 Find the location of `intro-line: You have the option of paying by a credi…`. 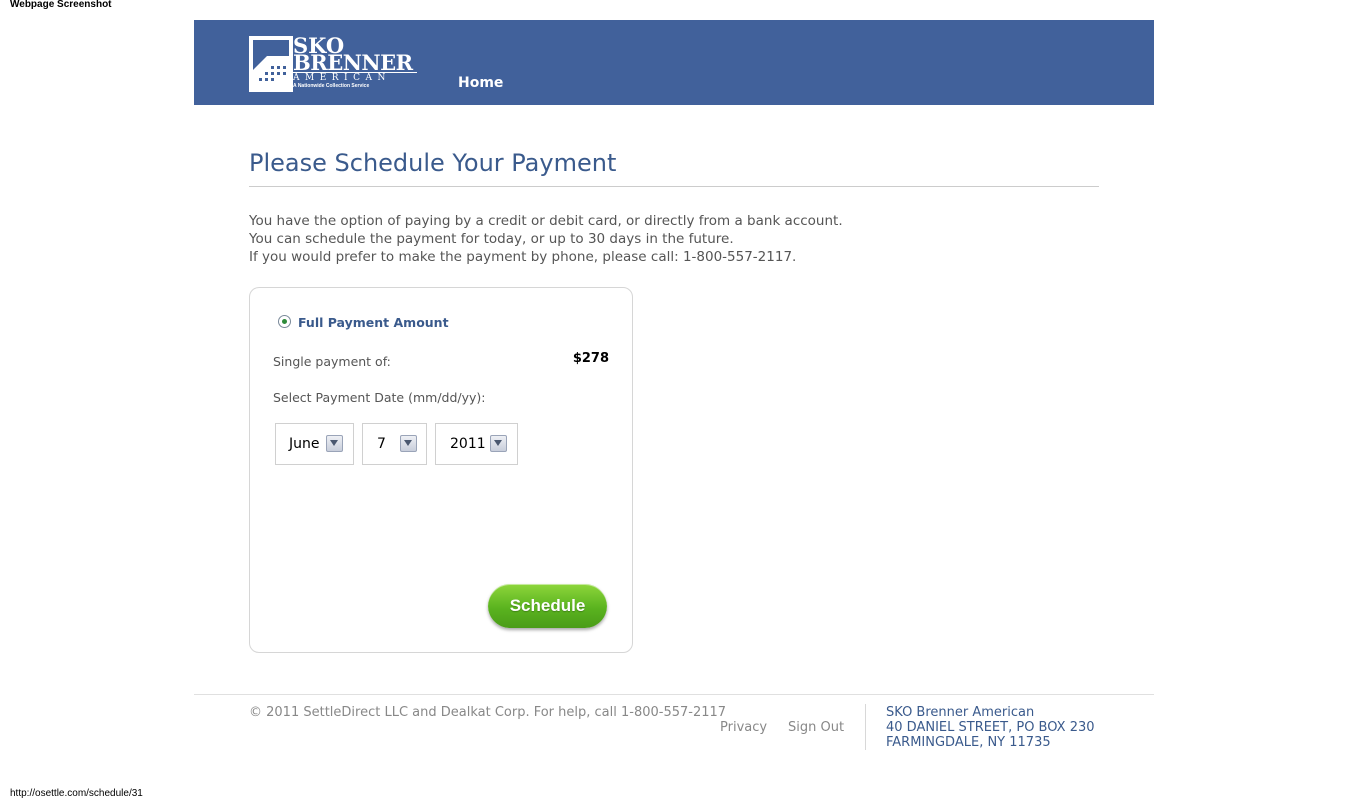

intro-line: You have the option of paying by a credi… is located at coordinates (546, 221).